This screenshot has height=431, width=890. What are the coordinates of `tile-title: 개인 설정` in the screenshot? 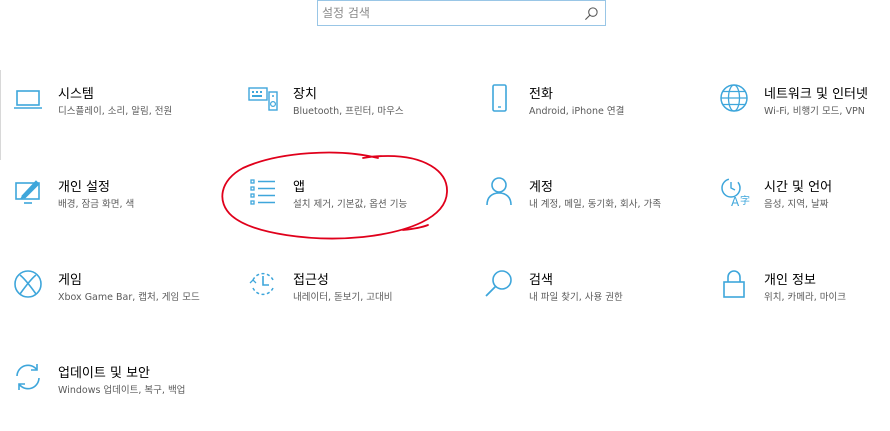 It's located at (84, 187).